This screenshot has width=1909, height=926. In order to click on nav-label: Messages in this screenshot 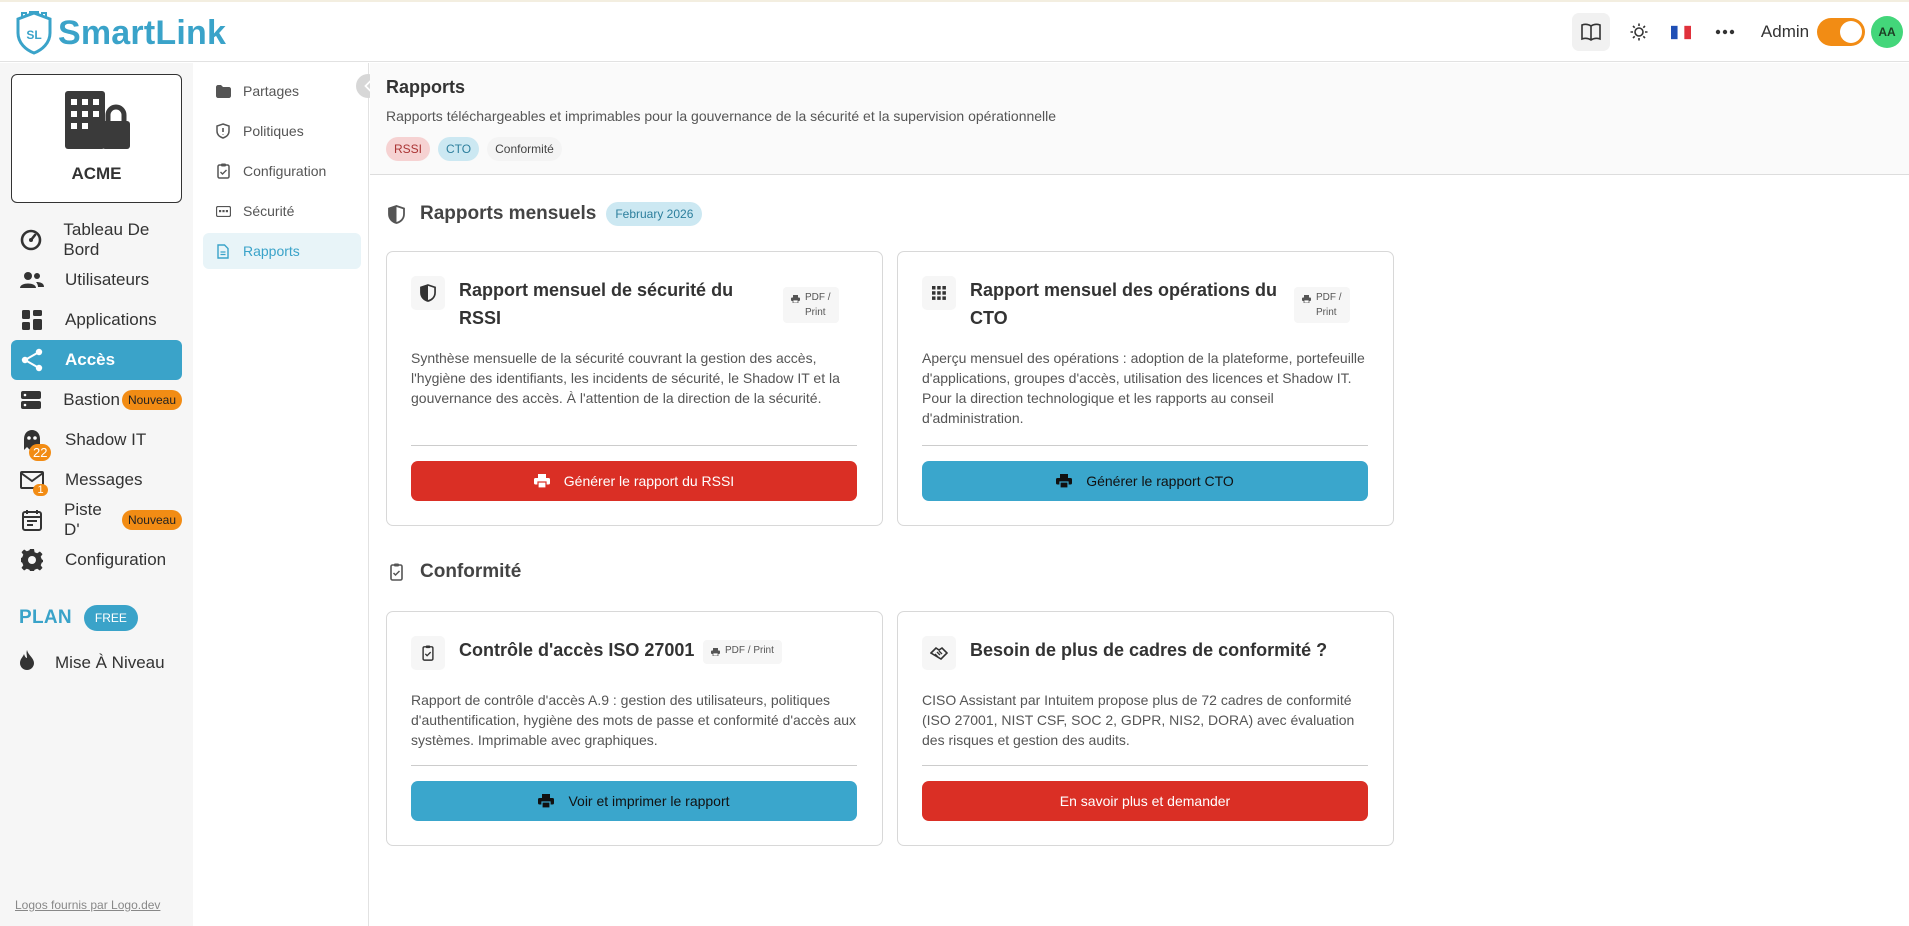, I will do `click(104, 479)`.